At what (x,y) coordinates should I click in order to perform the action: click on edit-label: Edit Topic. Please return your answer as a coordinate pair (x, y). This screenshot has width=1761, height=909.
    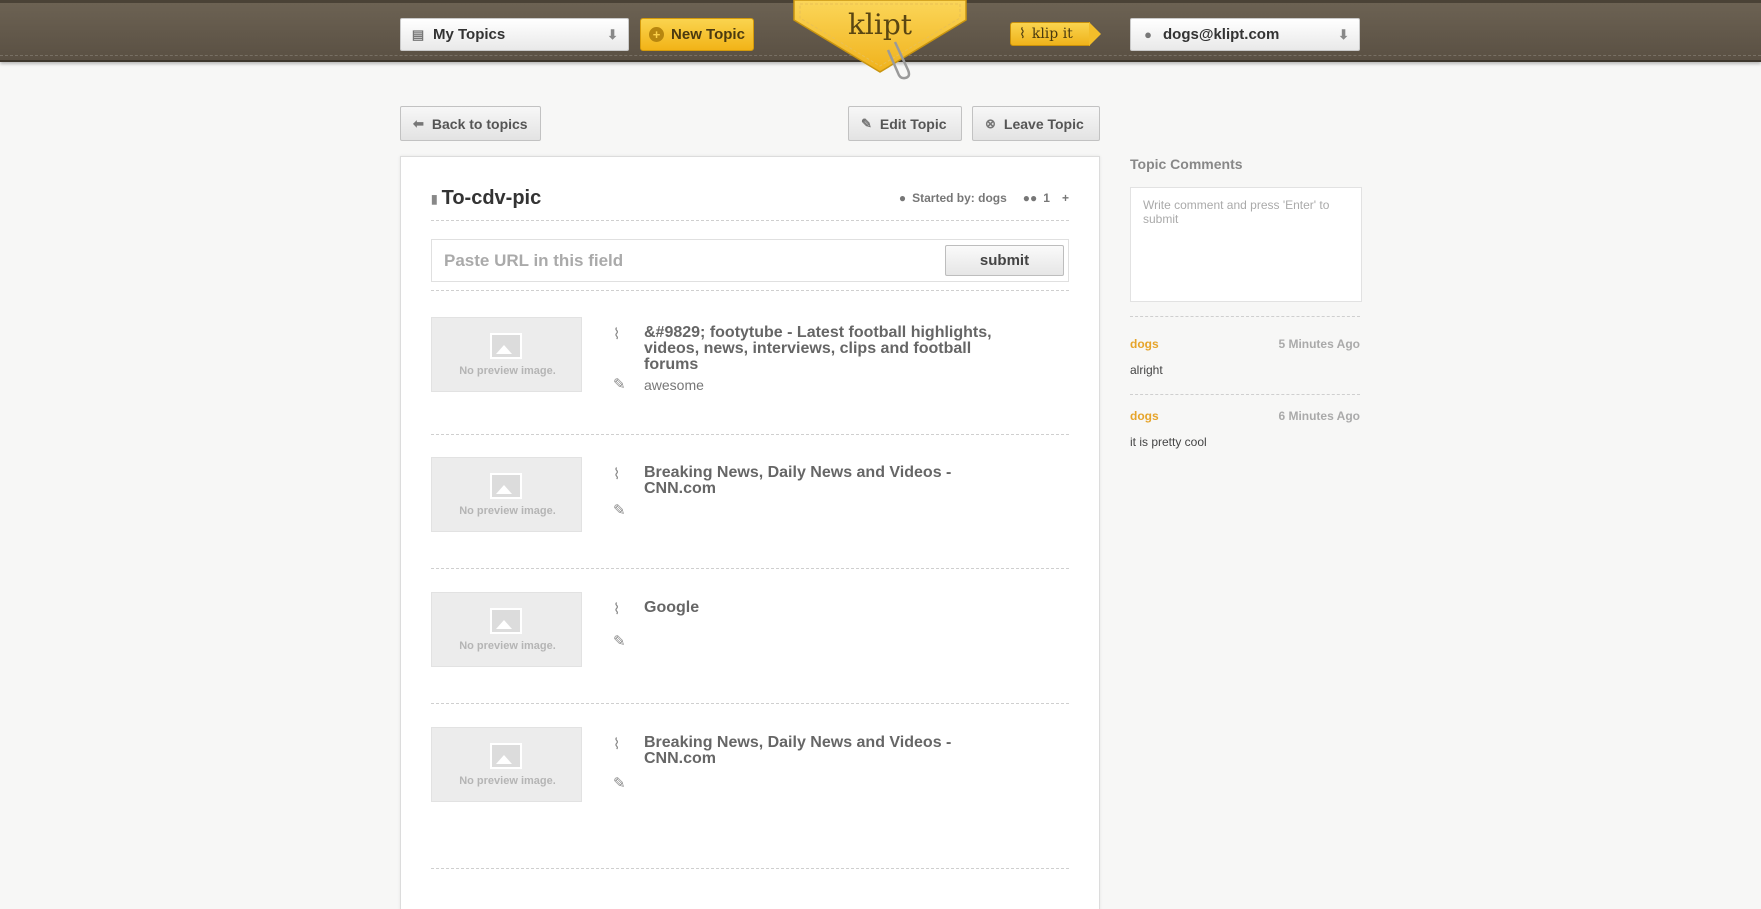
    Looking at the image, I should click on (913, 123).